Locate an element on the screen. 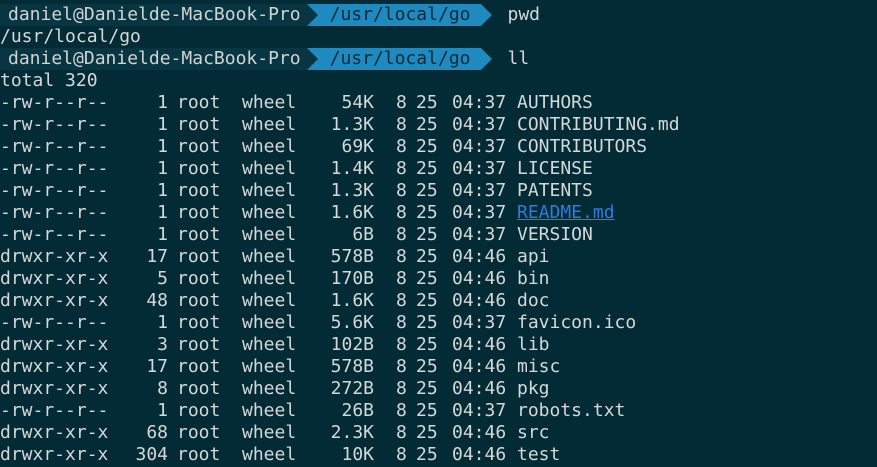 The width and height of the screenshot is (877, 467). file-size: 10K is located at coordinates (357, 454).